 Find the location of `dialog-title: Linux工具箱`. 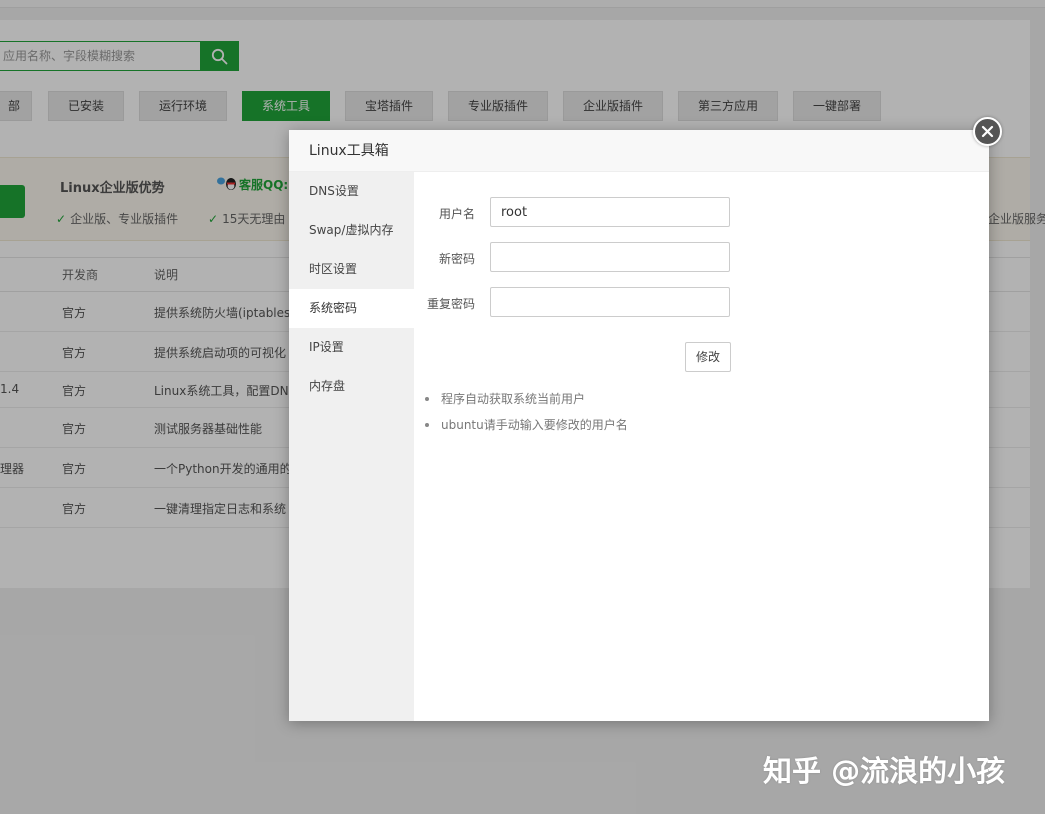

dialog-title: Linux工具箱 is located at coordinates (639, 151).